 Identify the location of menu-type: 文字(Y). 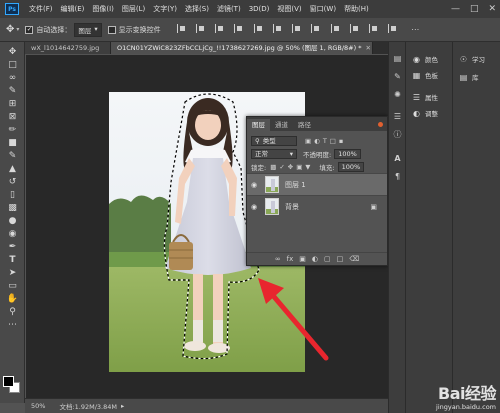
(165, 9).